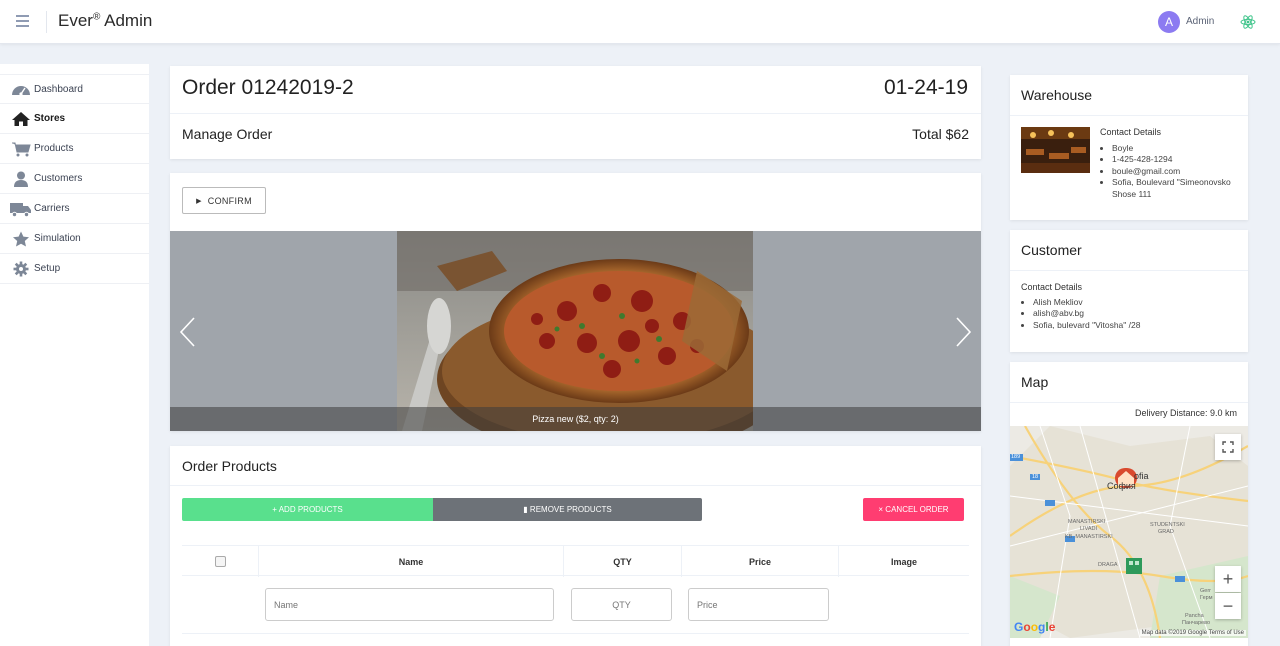  What do you see at coordinates (410, 561) in the screenshot?
I see `column-header-name: Name` at bounding box center [410, 561].